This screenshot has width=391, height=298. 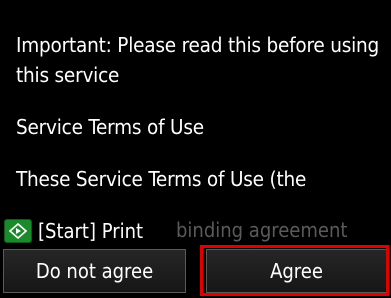 I want to click on diamond-start-icon, so click(x=18, y=231).